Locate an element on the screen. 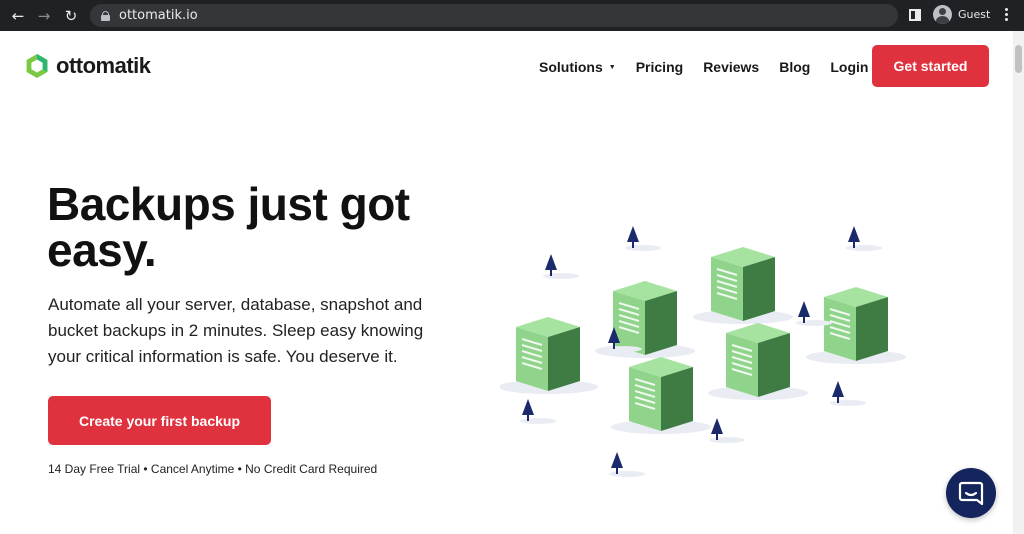  main-nav: Solutions ▼ Pricing Reviews Blog Login is located at coordinates (713, 67).